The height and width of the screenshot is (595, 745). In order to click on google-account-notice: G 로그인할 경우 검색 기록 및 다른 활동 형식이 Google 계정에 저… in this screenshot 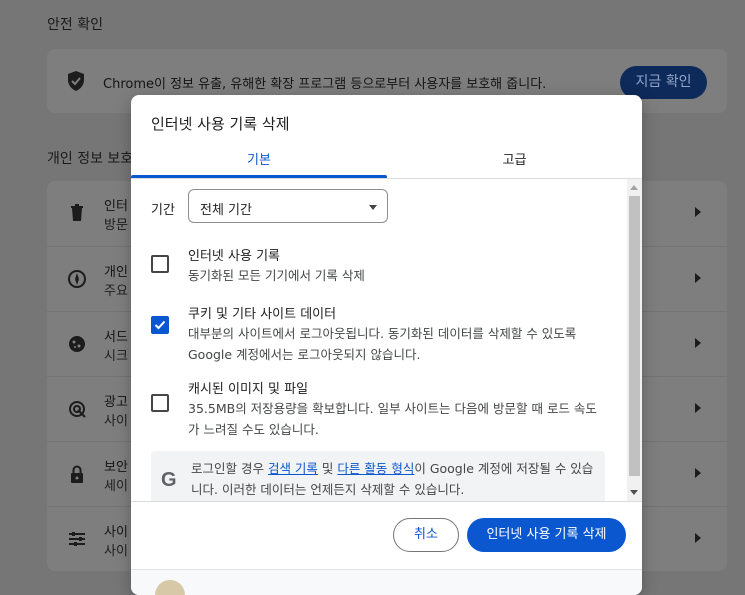, I will do `click(378, 476)`.